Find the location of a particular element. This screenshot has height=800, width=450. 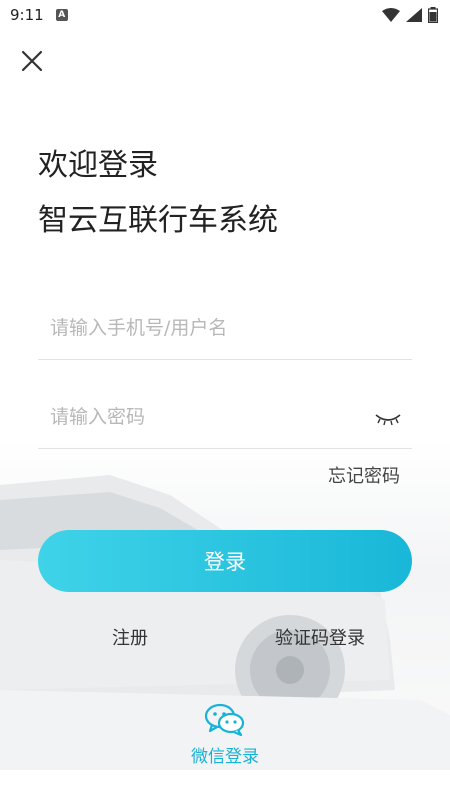

password-field-row is located at coordinates (225, 419).